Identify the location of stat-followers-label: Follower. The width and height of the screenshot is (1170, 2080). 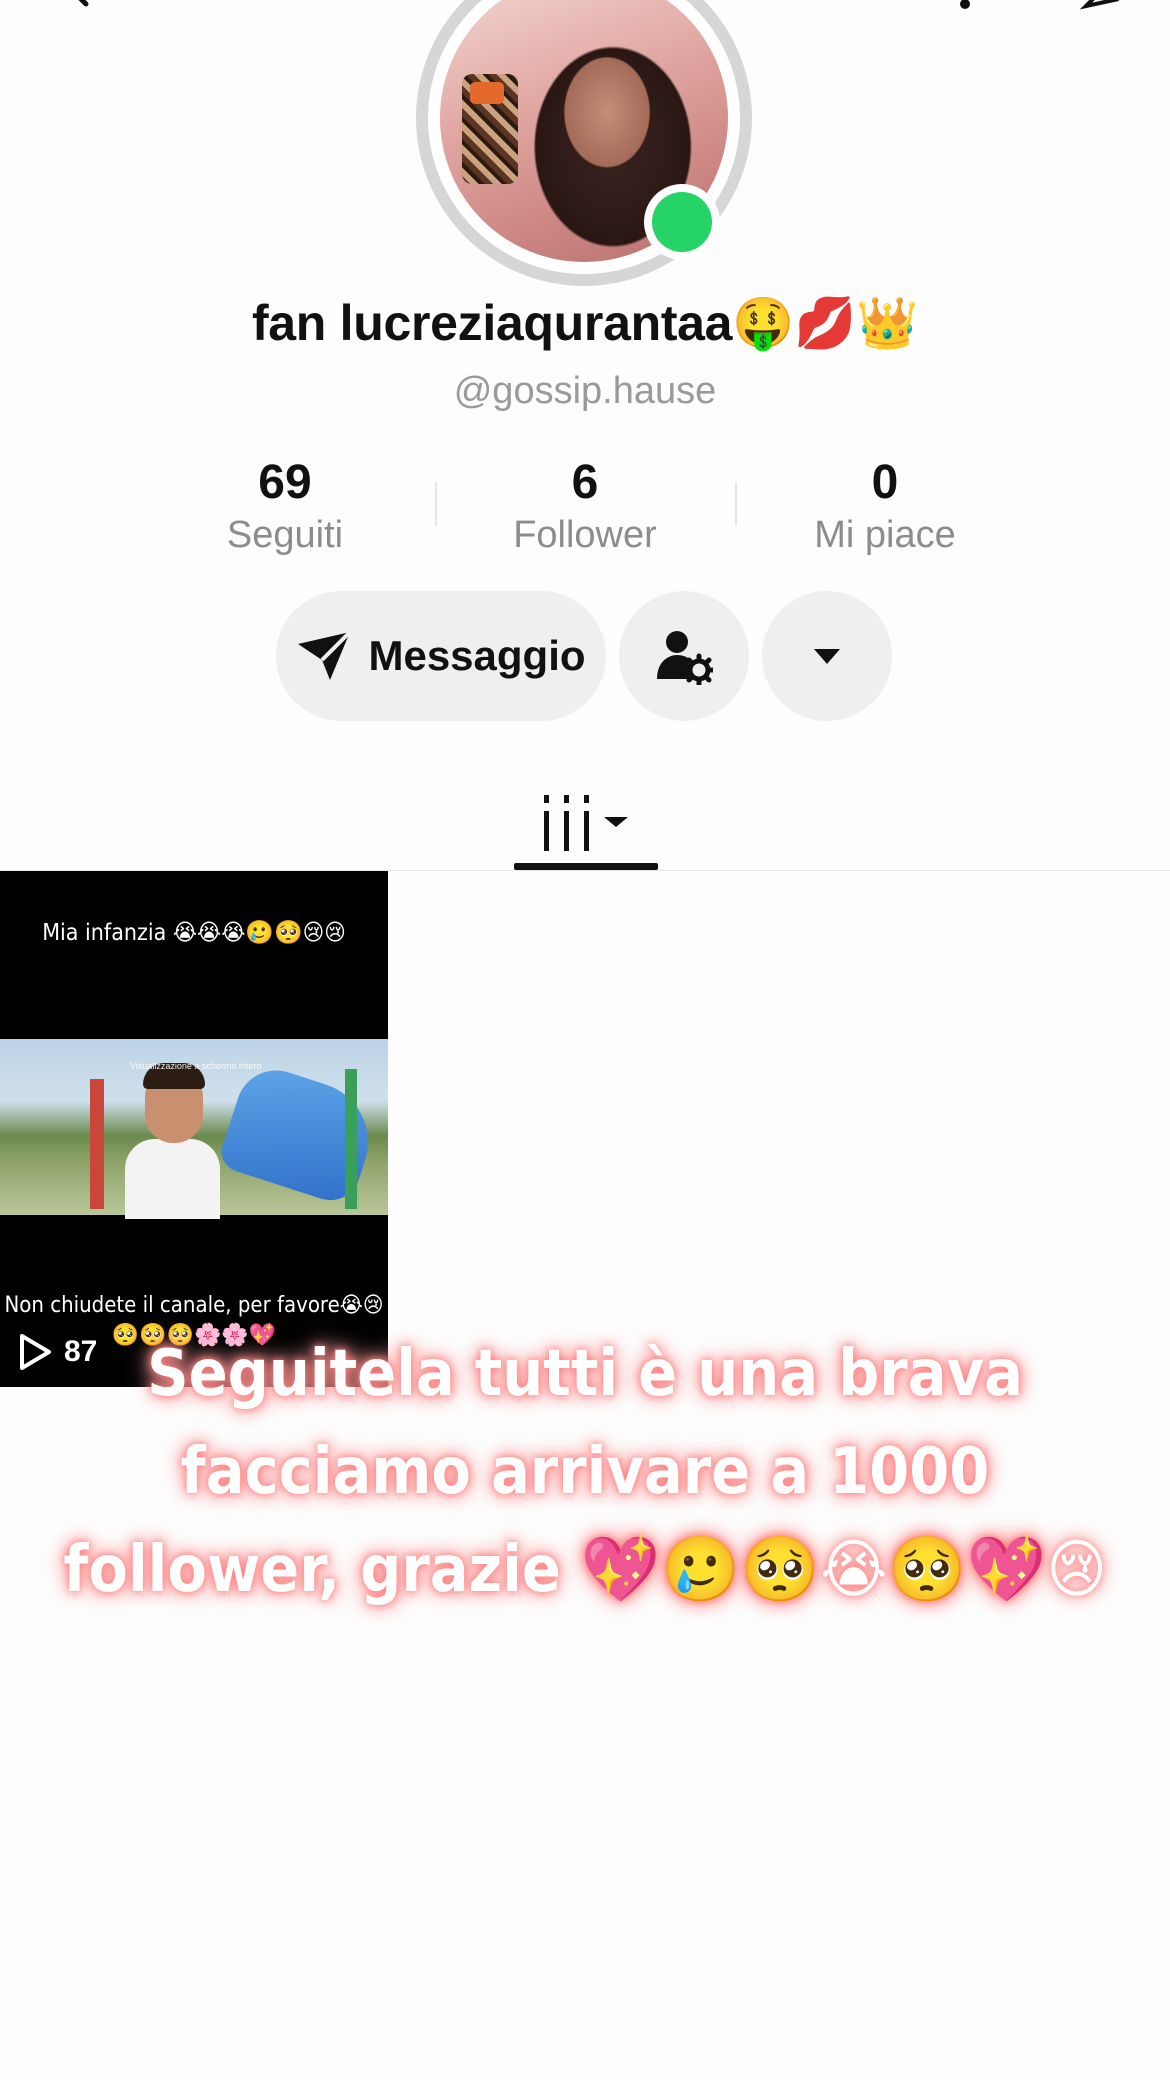
(585, 535).